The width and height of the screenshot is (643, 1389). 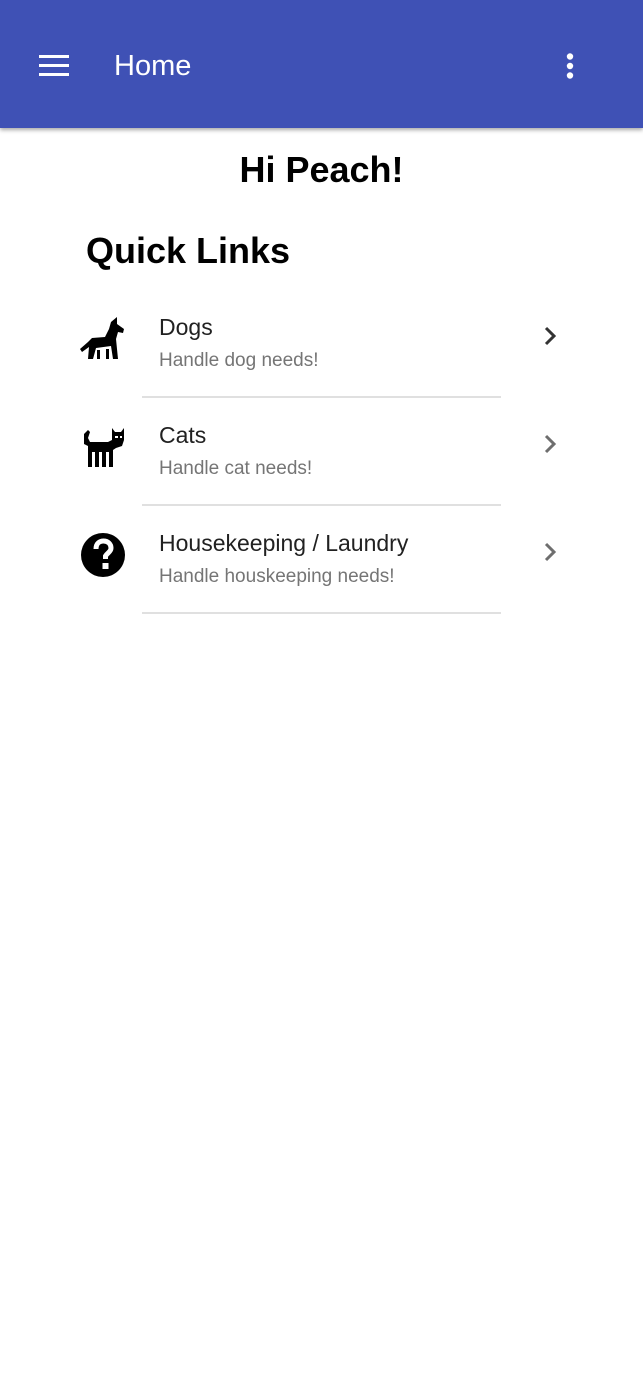 What do you see at coordinates (103, 339) in the screenshot?
I see `dog-icon` at bounding box center [103, 339].